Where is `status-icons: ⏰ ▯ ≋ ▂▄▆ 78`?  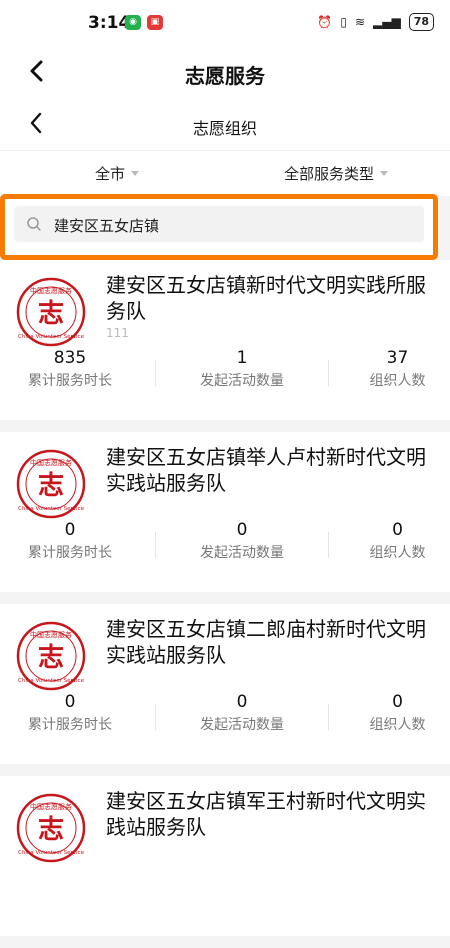 status-icons: ⏰ ▯ ≋ ▂▄▆ 78 is located at coordinates (375, 22).